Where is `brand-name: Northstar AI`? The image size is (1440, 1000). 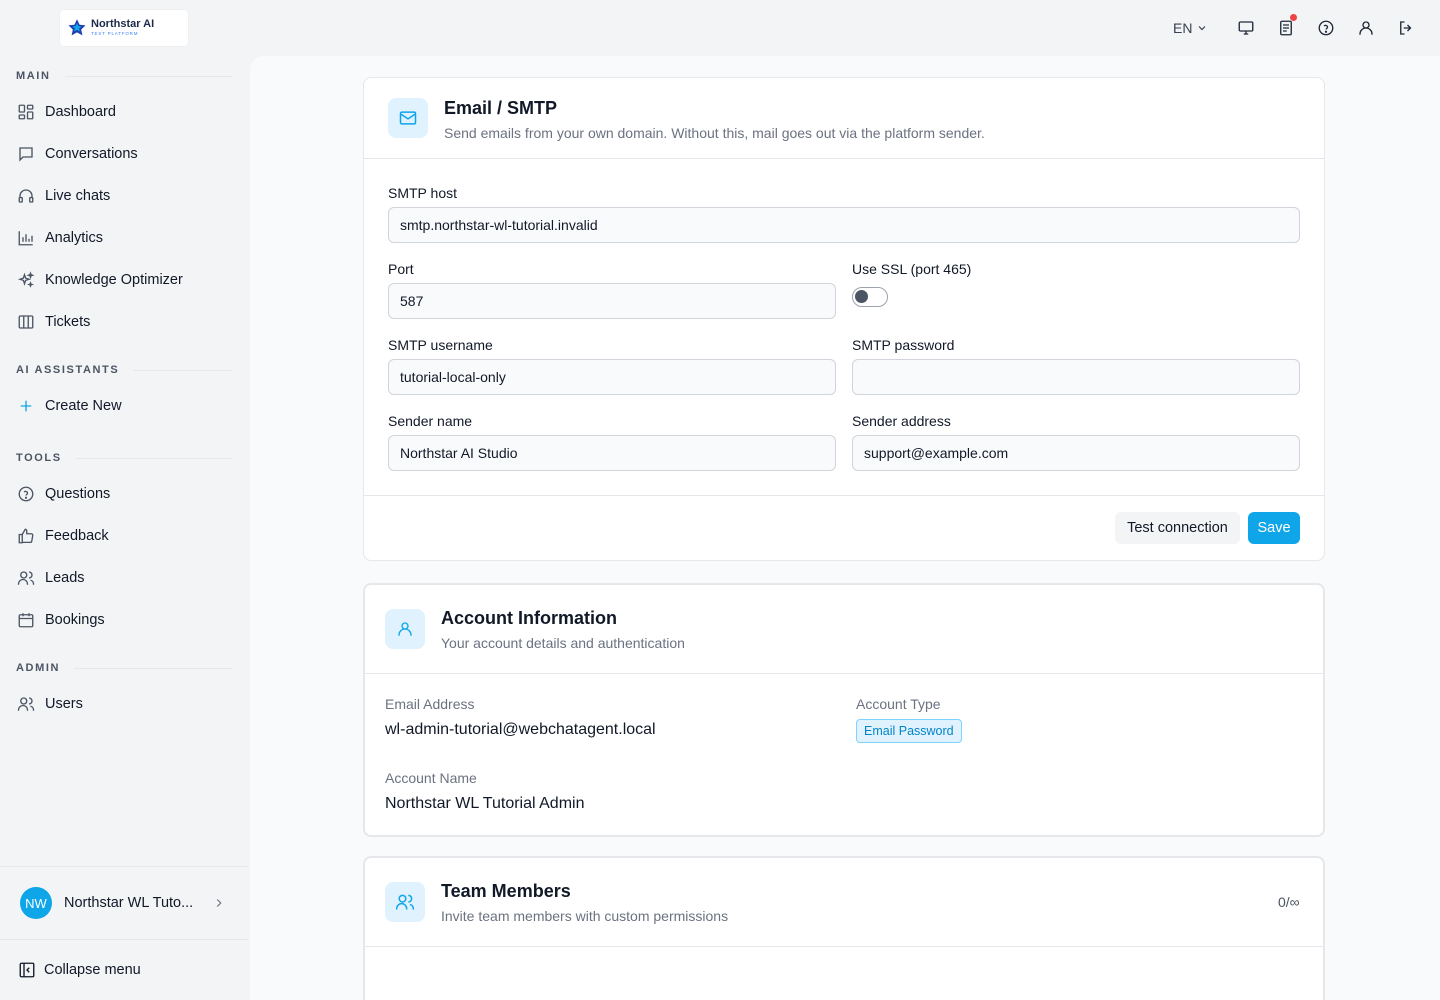
brand-name: Northstar AI is located at coordinates (123, 24).